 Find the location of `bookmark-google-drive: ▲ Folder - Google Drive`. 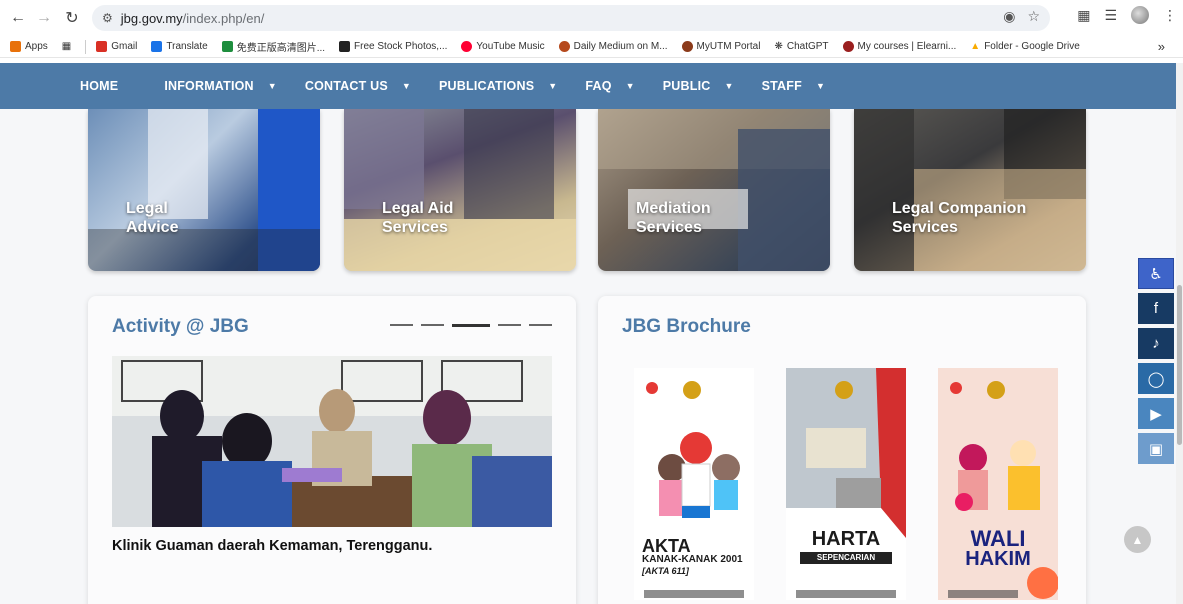

bookmark-google-drive: ▲ Folder - Google Drive is located at coordinates (1025, 46).